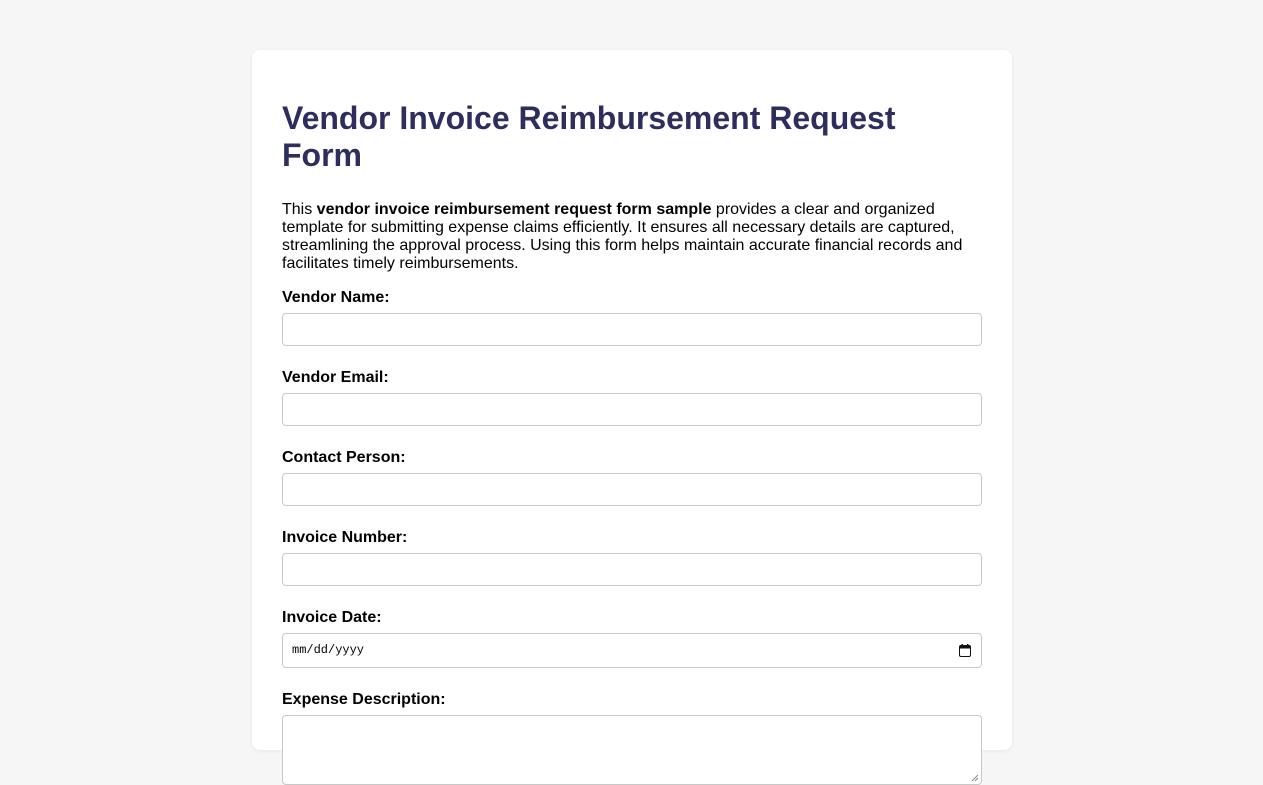 This screenshot has width=1263, height=785. I want to click on contact-person-label: Contact Person:, so click(344, 457).